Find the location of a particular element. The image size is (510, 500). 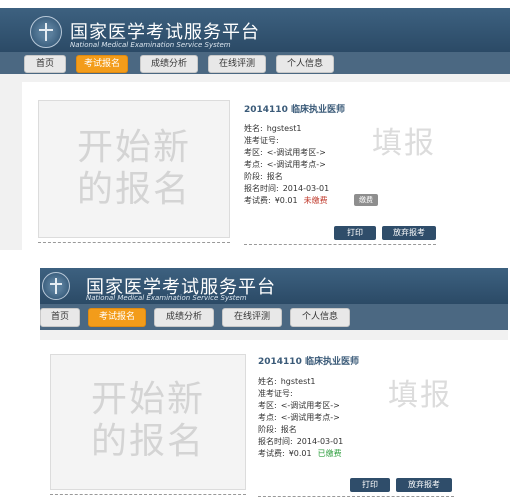

payment-status-badge: 未缴费 is located at coordinates (315, 200).